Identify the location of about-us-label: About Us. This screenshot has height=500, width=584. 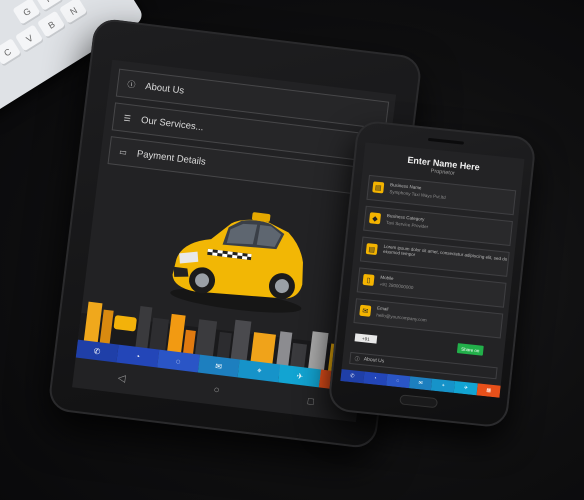
(374, 360).